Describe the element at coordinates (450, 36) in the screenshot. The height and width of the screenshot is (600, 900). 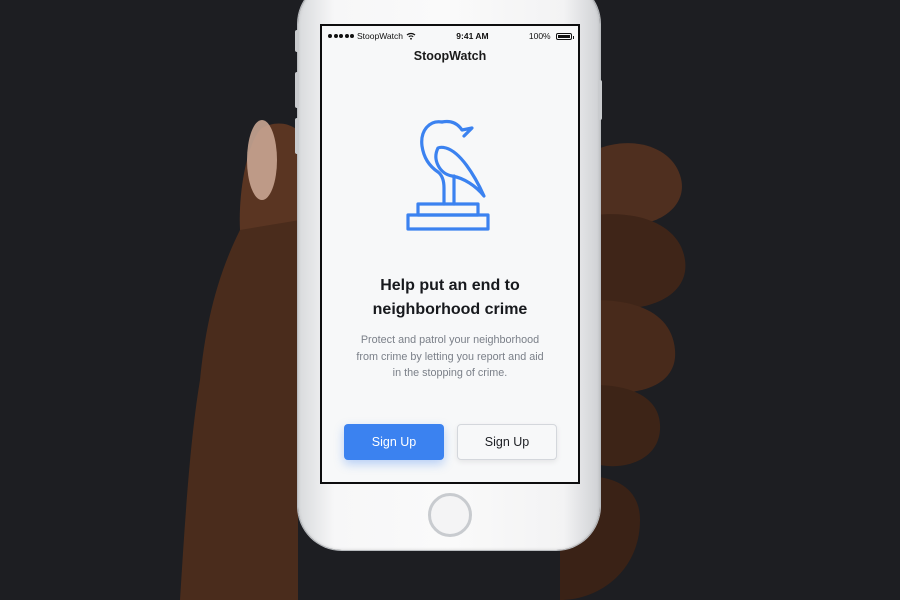
I see `status-bar: StoopWatch 9:41 AM 100%` at that location.